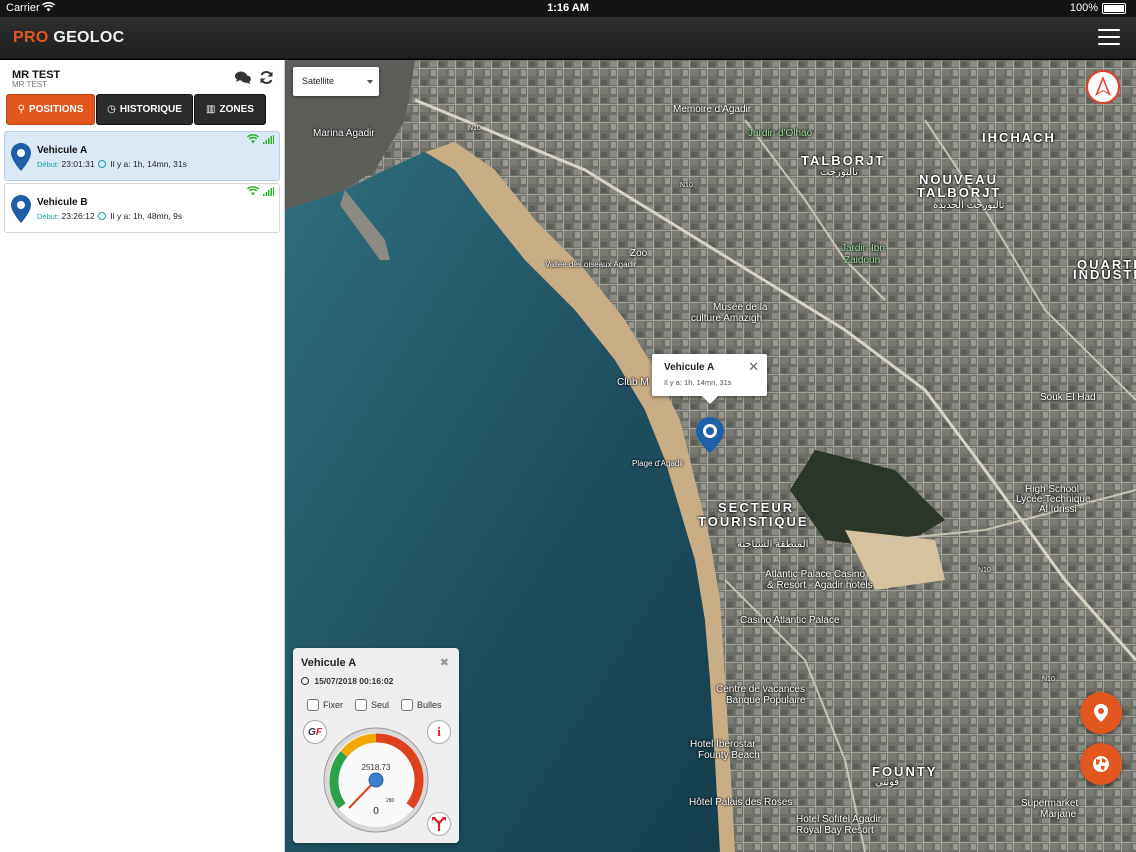 This screenshot has height=852, width=1136. I want to click on bulles-checkbox: Bulles, so click(421, 705).